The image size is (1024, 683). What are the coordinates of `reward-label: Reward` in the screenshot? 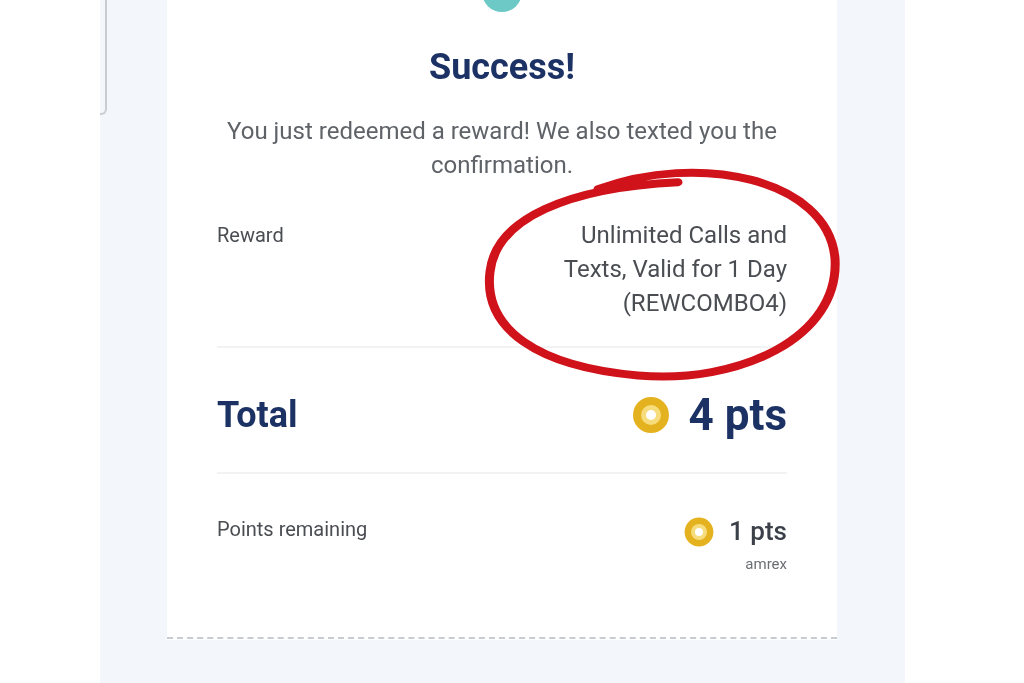 It's located at (250, 235).